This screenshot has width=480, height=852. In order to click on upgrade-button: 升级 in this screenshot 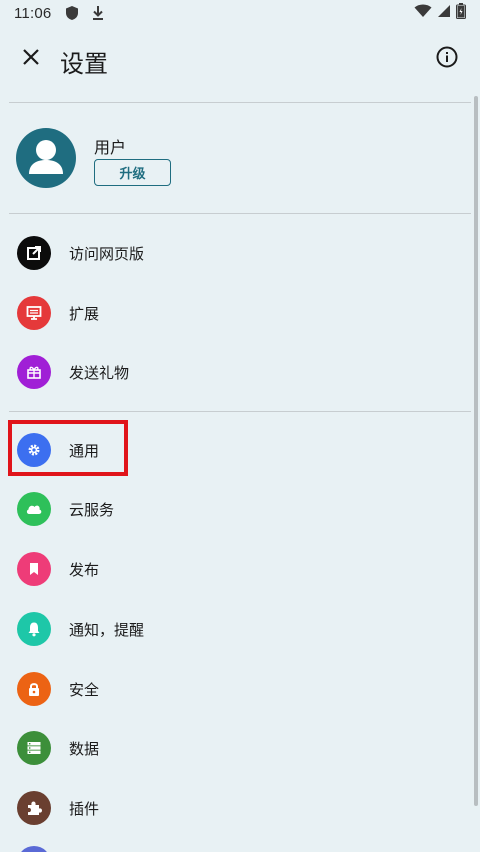, I will do `click(132, 172)`.